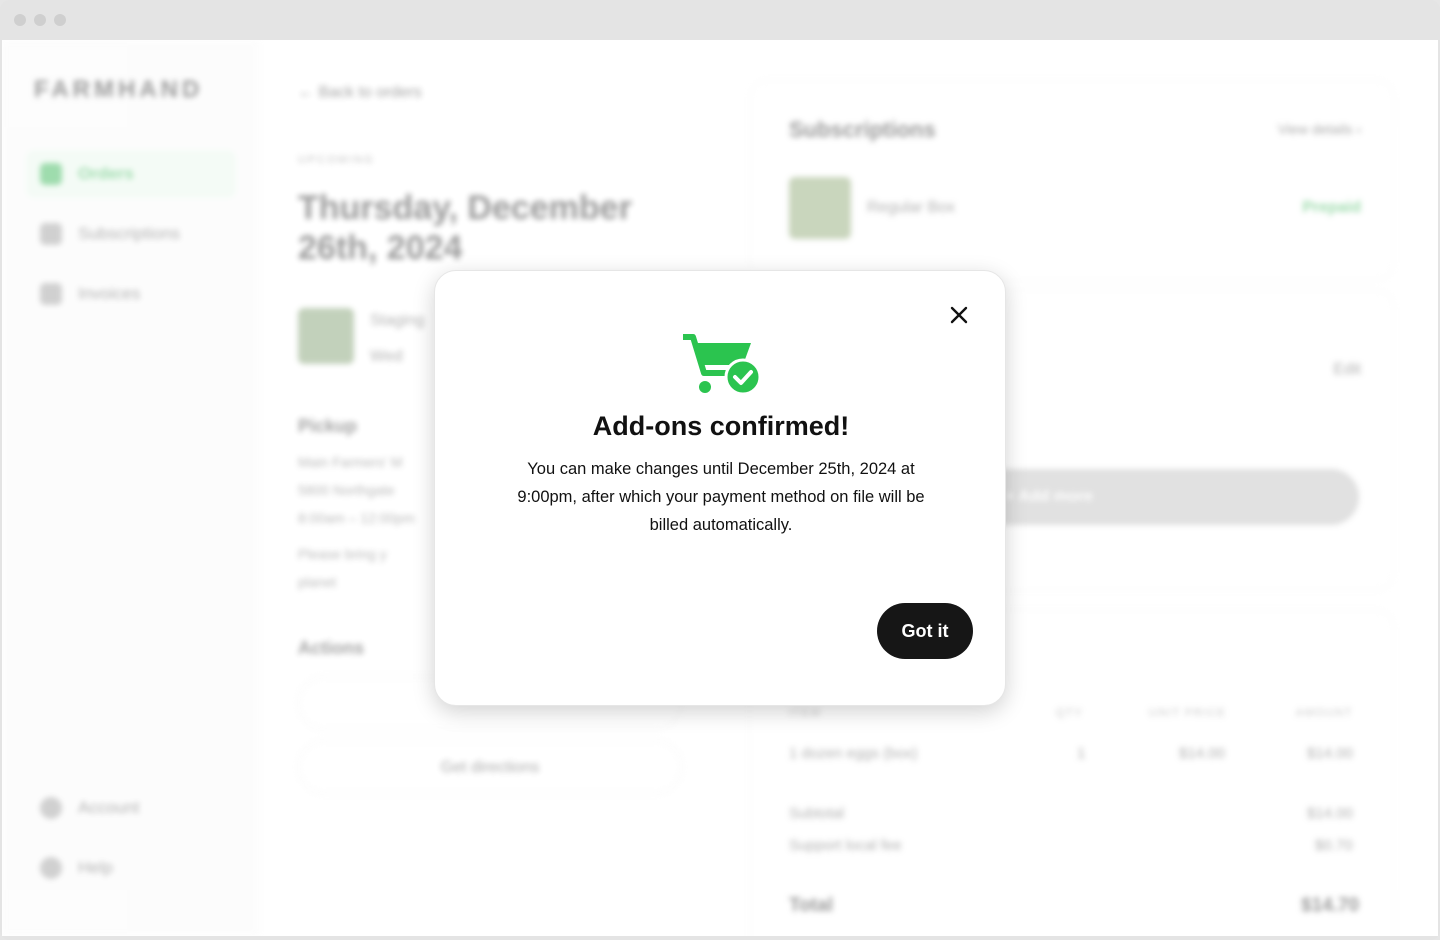  I want to click on status-badge: Prepaid, so click(1331, 207).